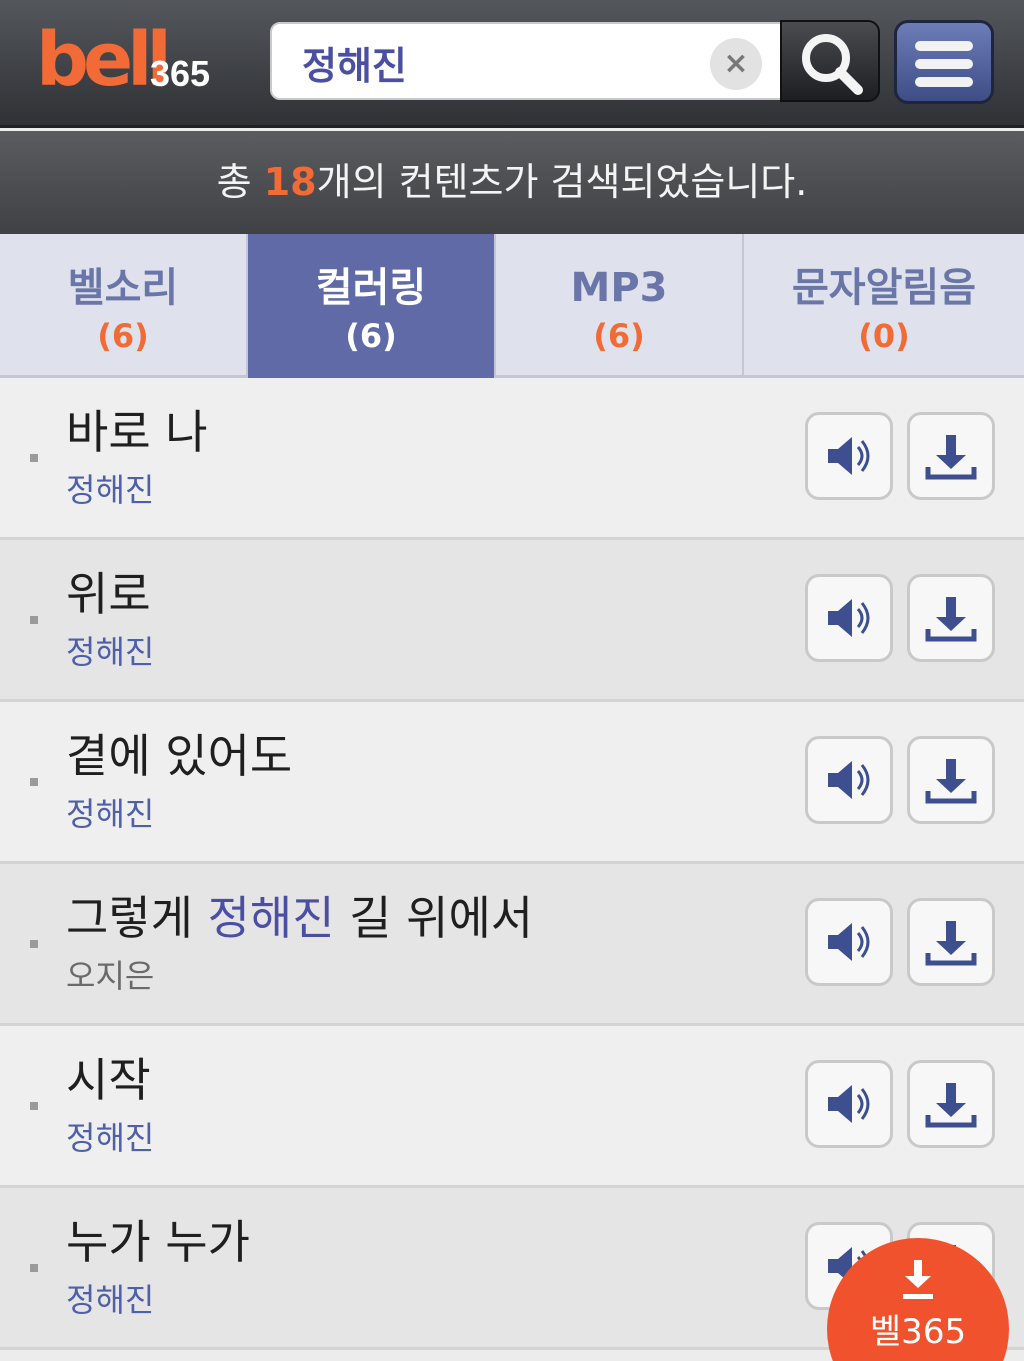 This screenshot has width=1024, height=1361. Describe the element at coordinates (512, 459) in the screenshot. I see `list-item: 바로 나 정해진` at that location.